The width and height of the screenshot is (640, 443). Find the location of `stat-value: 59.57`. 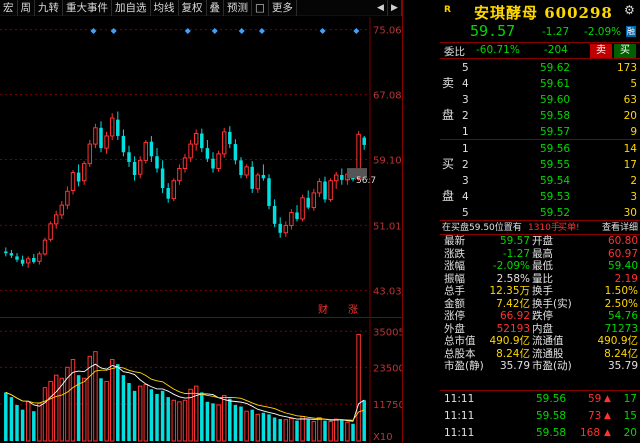

stat-value: 59.57 is located at coordinates (514, 241).